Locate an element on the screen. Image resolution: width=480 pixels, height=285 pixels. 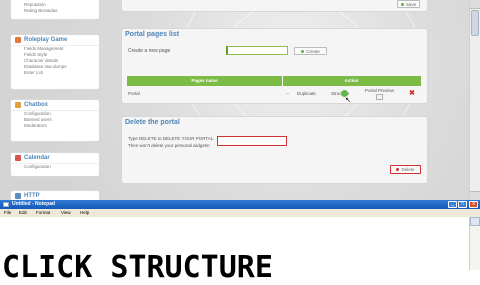
delete-confirm-input is located at coordinates (252, 141).